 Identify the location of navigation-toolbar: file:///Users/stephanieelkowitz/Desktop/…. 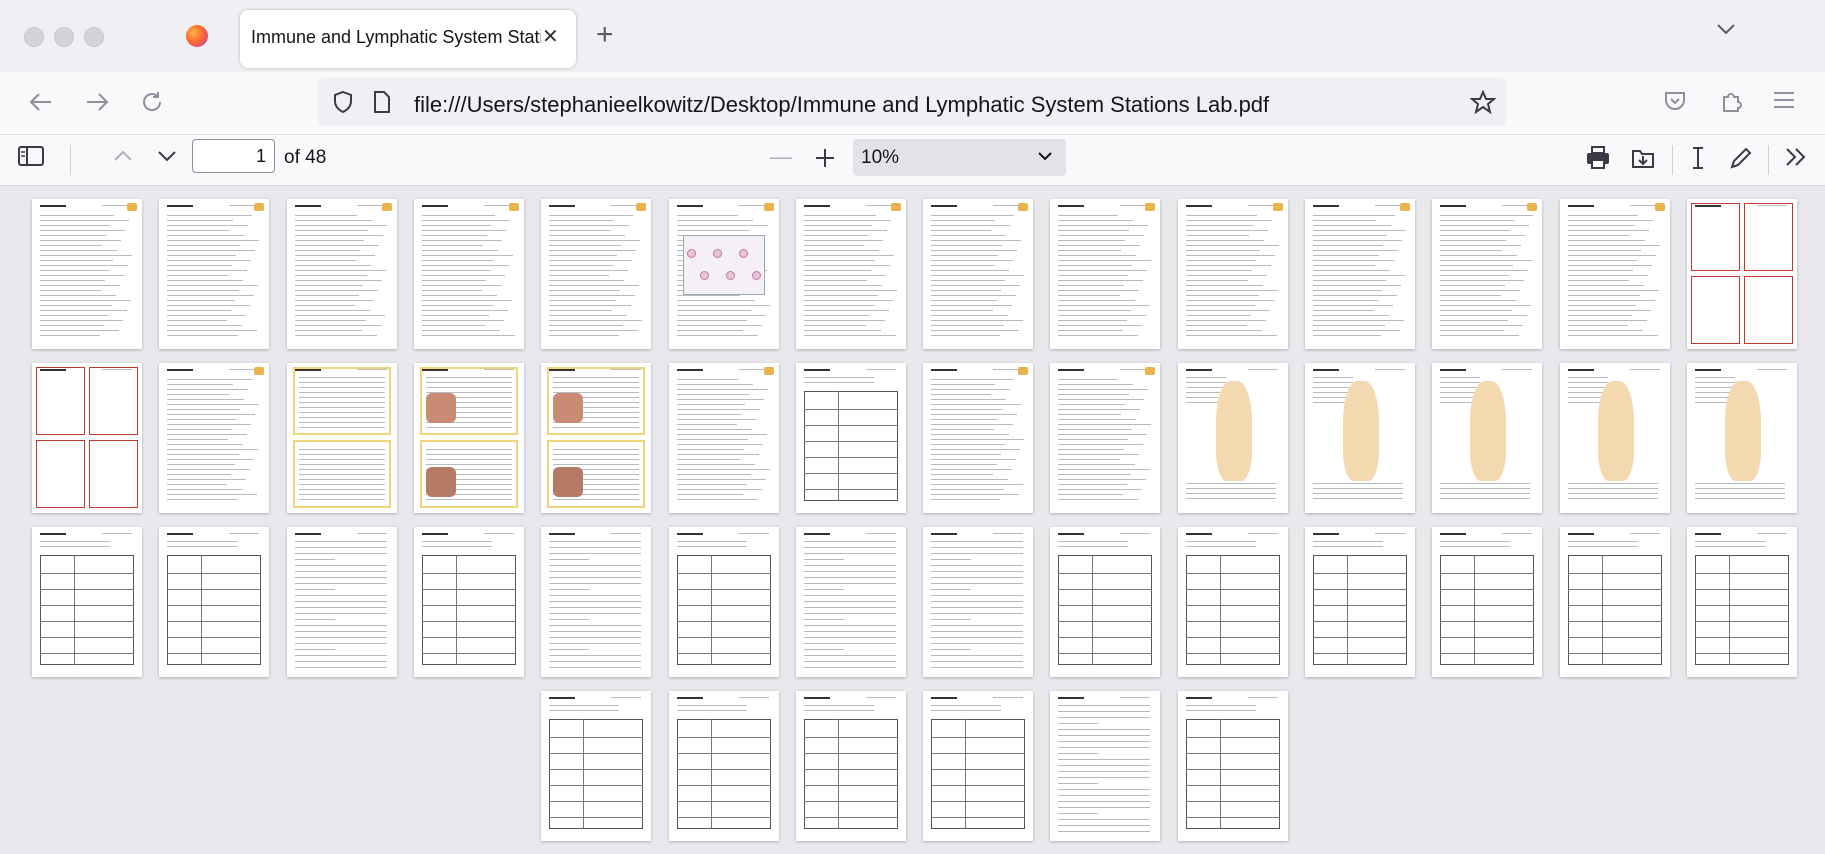
(912, 103).